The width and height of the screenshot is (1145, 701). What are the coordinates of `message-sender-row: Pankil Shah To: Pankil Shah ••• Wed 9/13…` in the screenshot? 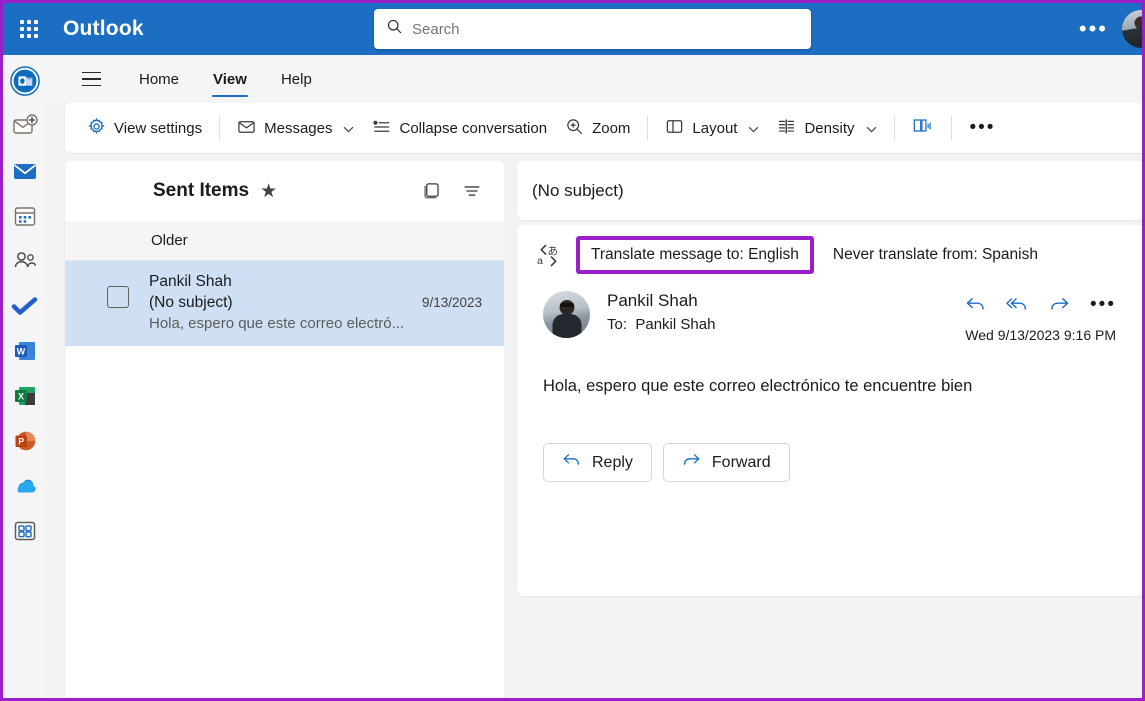 It's located at (829, 317).